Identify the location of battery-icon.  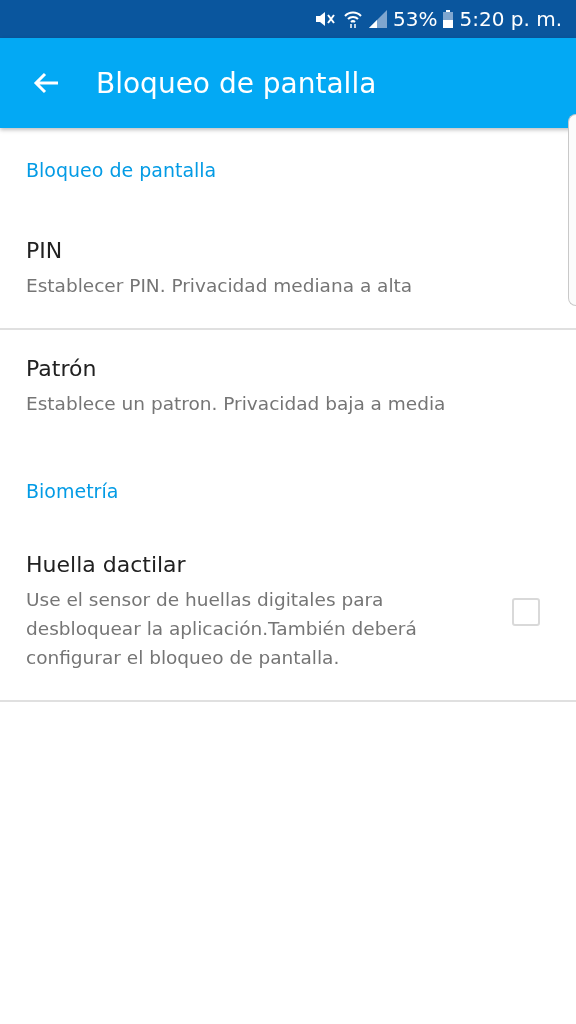
(448, 19).